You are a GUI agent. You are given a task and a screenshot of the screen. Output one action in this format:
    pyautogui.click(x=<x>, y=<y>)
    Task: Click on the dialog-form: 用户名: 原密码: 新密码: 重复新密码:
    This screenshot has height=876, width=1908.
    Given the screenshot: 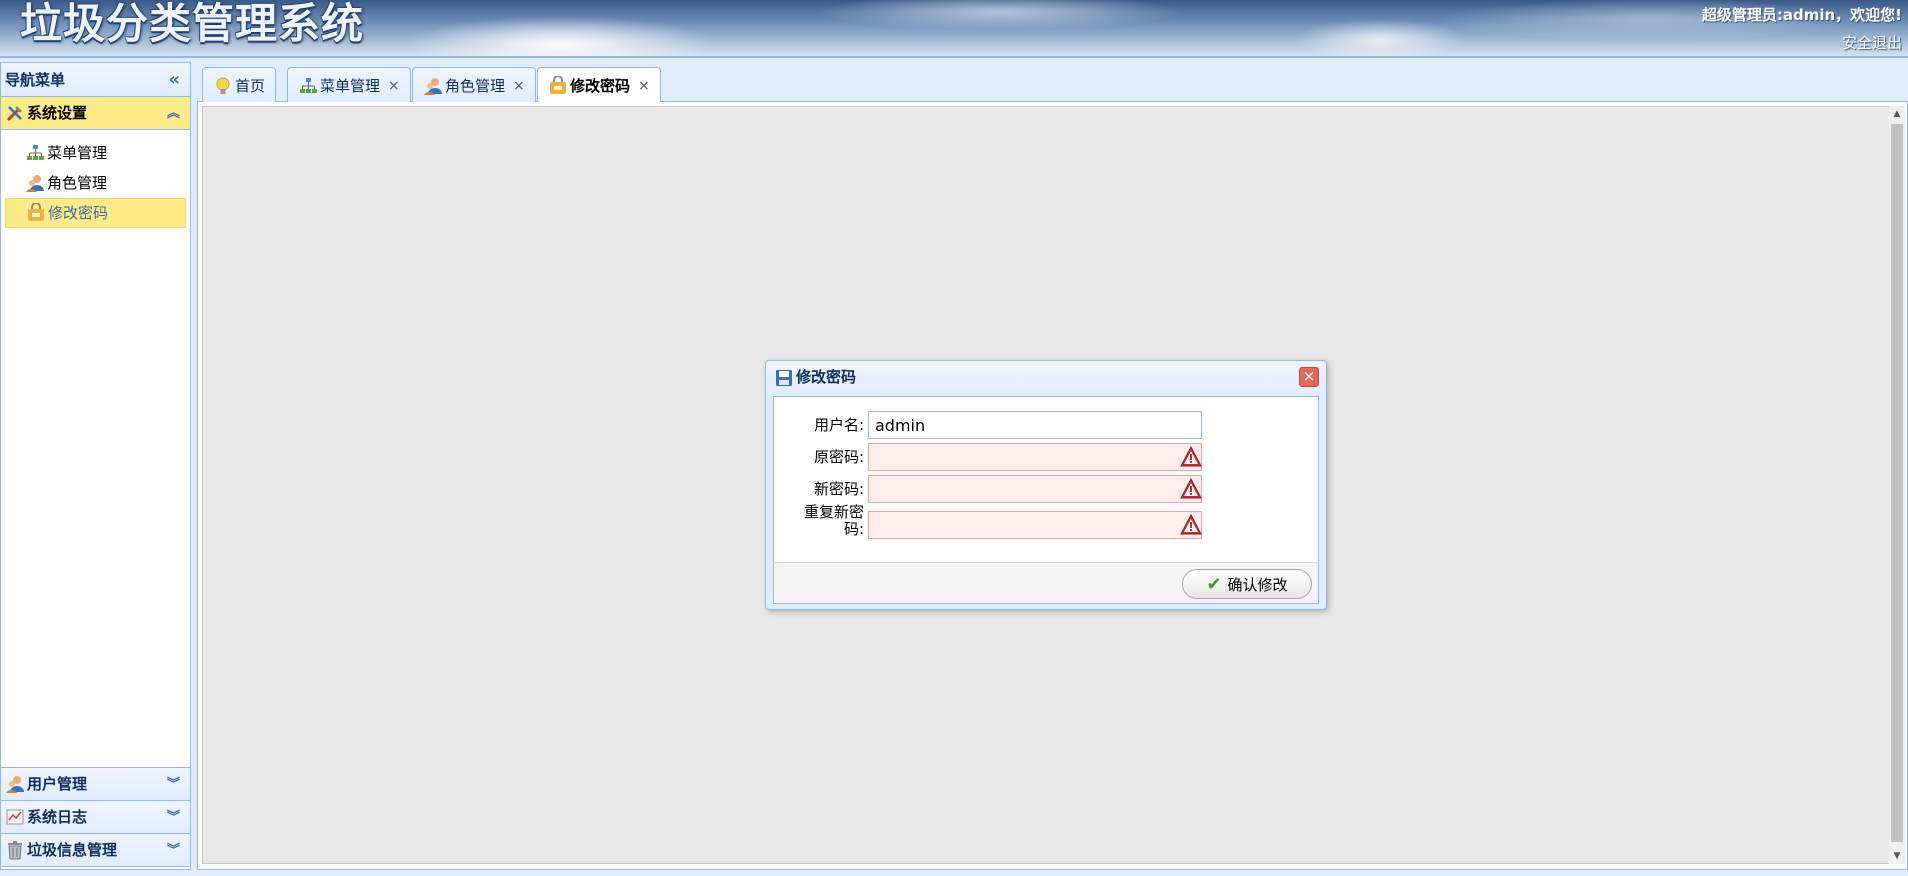 What is the action you would take?
    pyautogui.click(x=1046, y=479)
    